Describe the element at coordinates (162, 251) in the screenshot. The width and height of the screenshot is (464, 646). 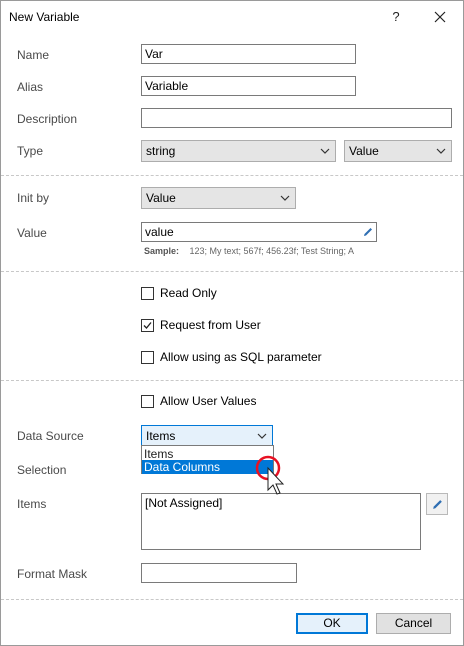
I see `sample-label: Sample:` at that location.